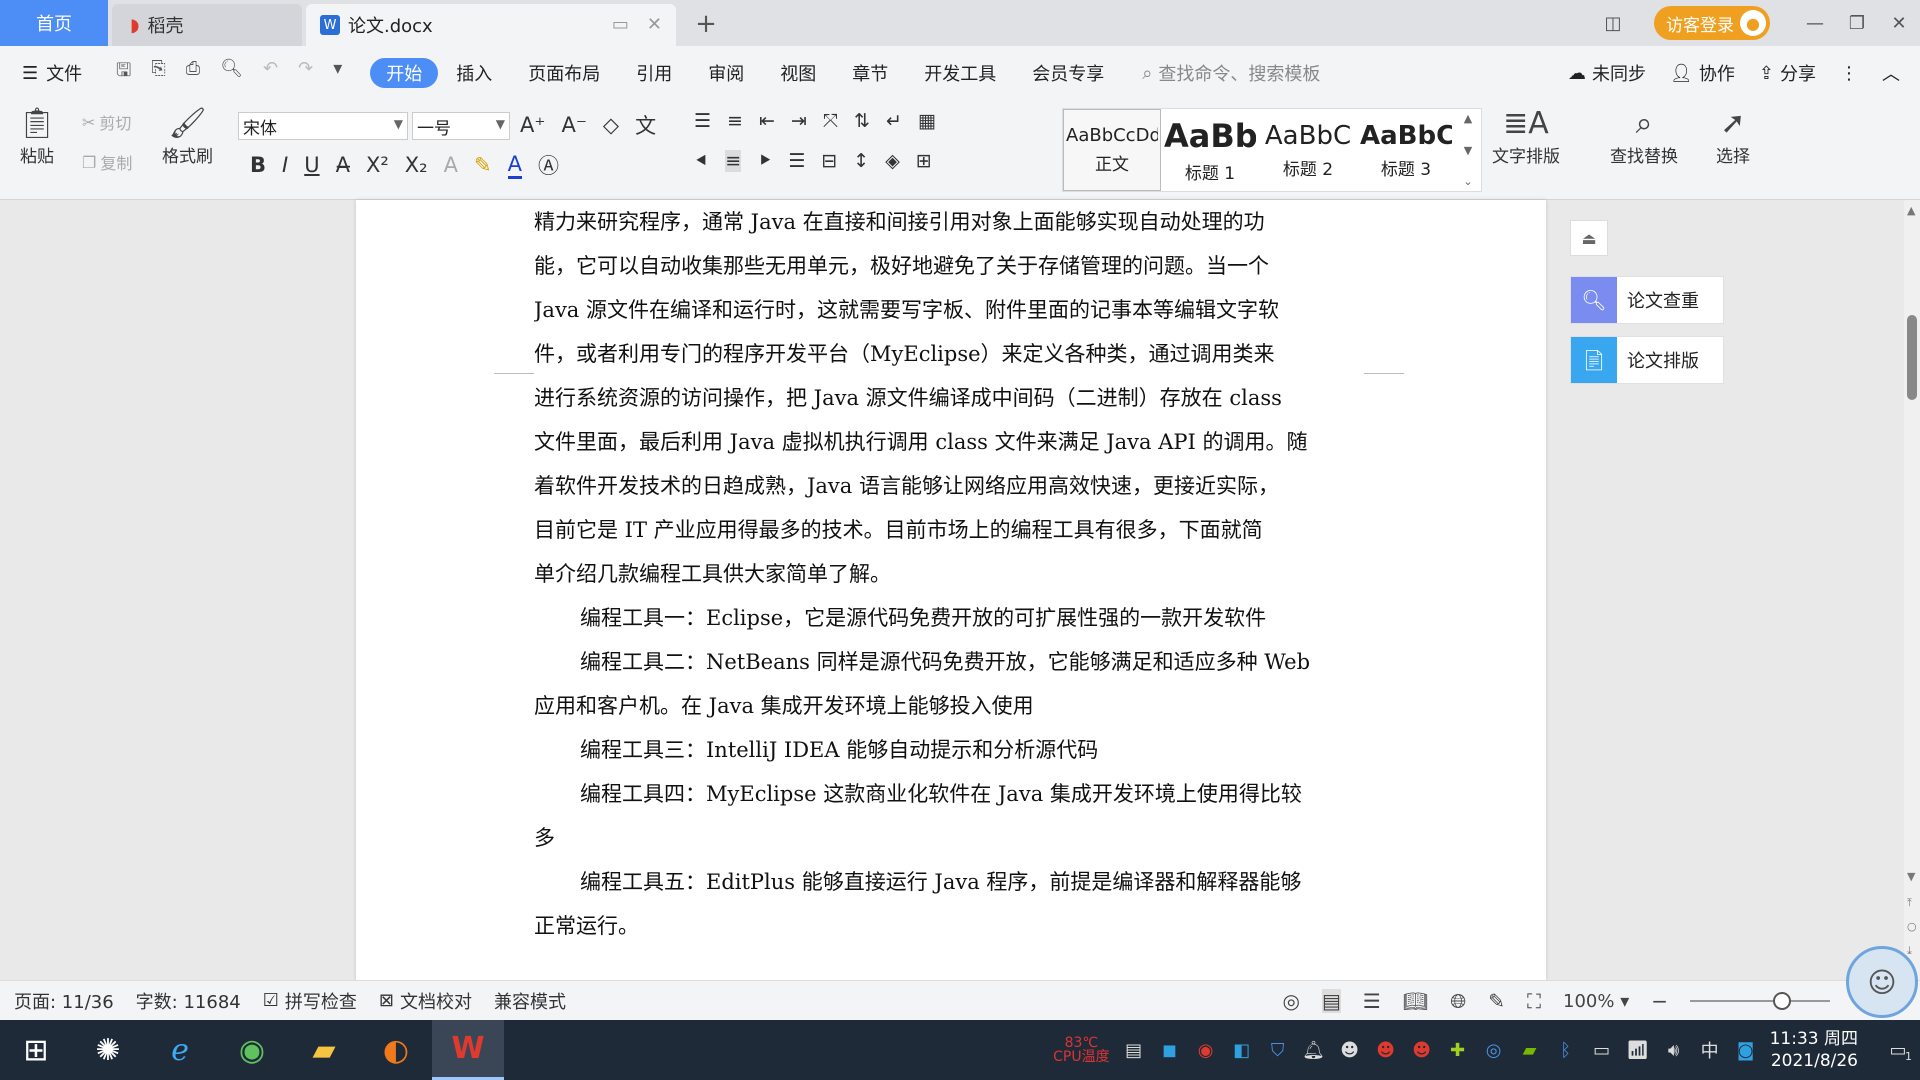  What do you see at coordinates (1760, 1001) in the screenshot?
I see `zoom-slider` at bounding box center [1760, 1001].